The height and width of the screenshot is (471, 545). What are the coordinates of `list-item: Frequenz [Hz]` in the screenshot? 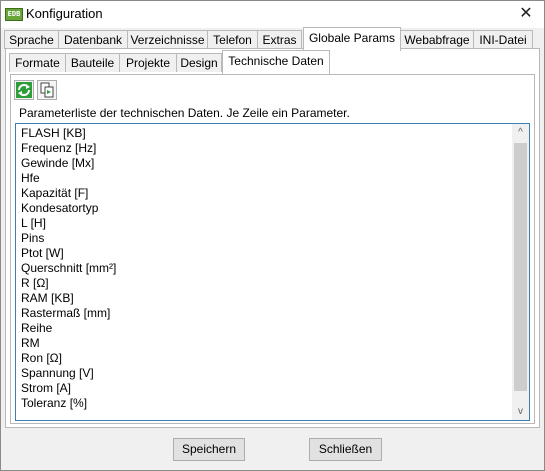 It's located at (58, 148).